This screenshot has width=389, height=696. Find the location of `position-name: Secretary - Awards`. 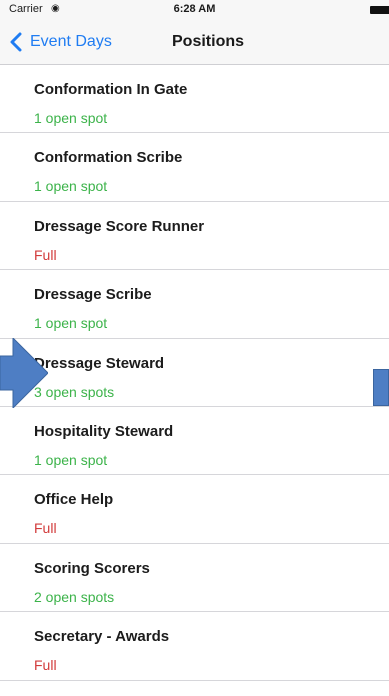

position-name: Secretary - Awards is located at coordinates (102, 637).